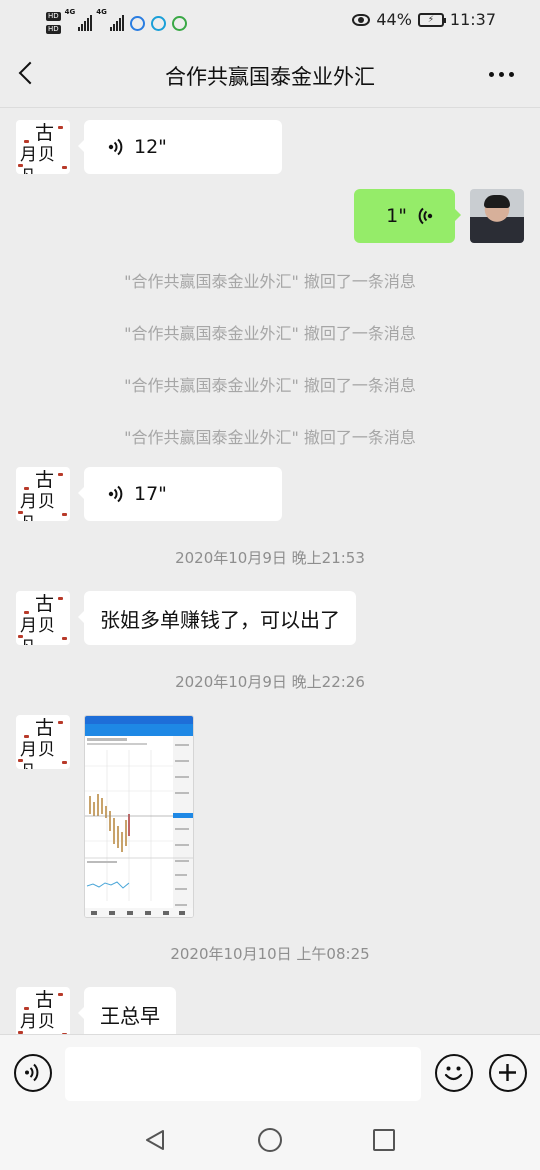 The height and width of the screenshot is (1170, 540). I want to click on plus-icon, so click(508, 1073).